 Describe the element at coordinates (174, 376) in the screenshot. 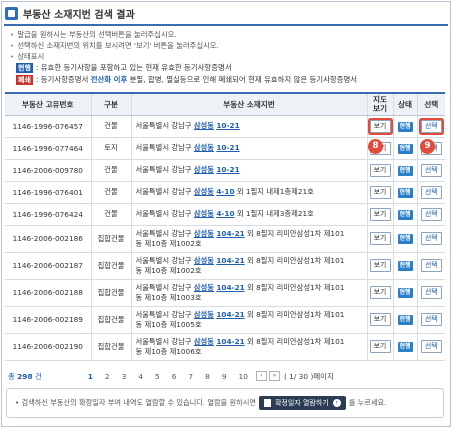

I see `page-link: 6` at that location.